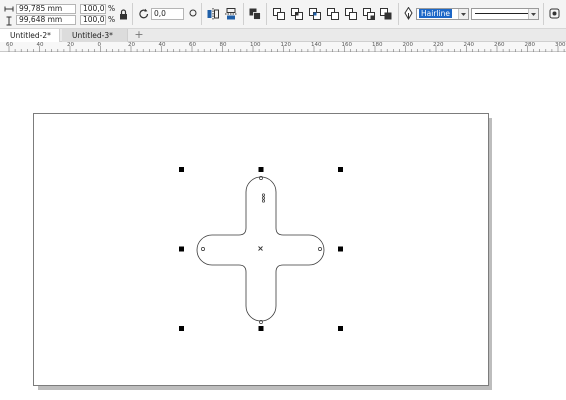  I want to click on width-field: 99,785 mm, so click(46, 9).